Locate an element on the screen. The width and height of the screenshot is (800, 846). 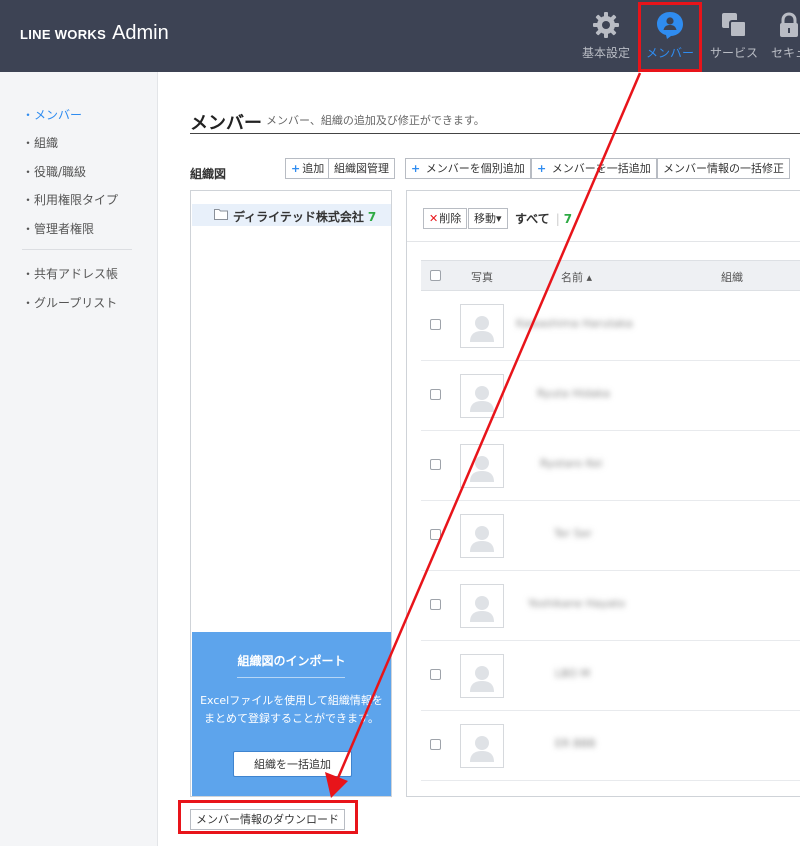
arrowhead-icon is located at coordinates (336, 785).